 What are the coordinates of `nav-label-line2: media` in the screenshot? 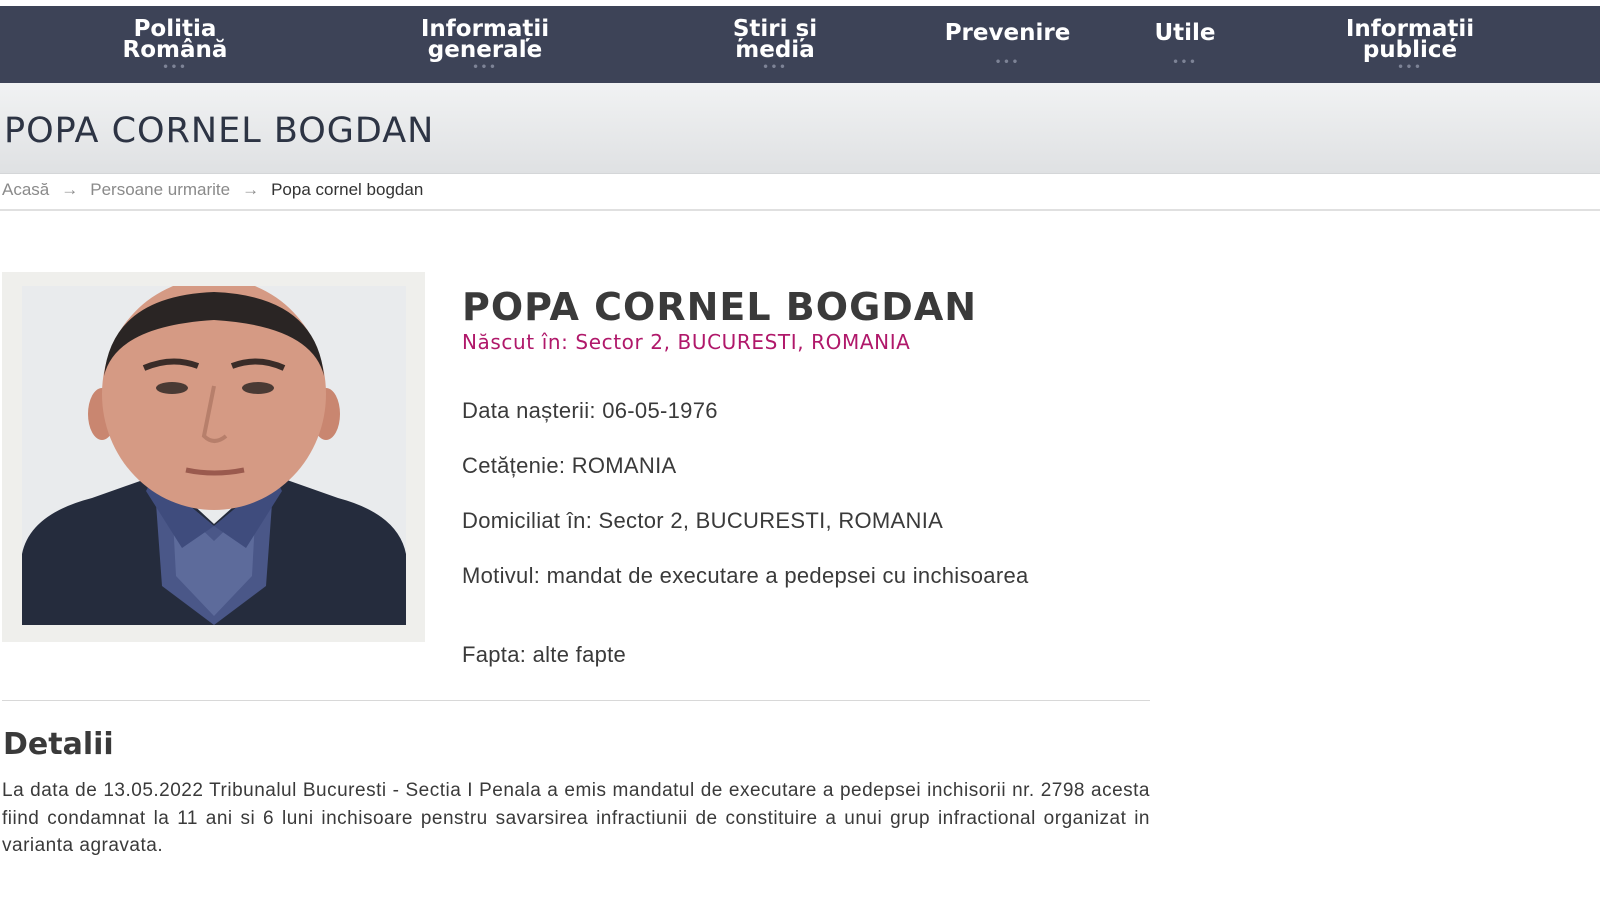 It's located at (775, 49).